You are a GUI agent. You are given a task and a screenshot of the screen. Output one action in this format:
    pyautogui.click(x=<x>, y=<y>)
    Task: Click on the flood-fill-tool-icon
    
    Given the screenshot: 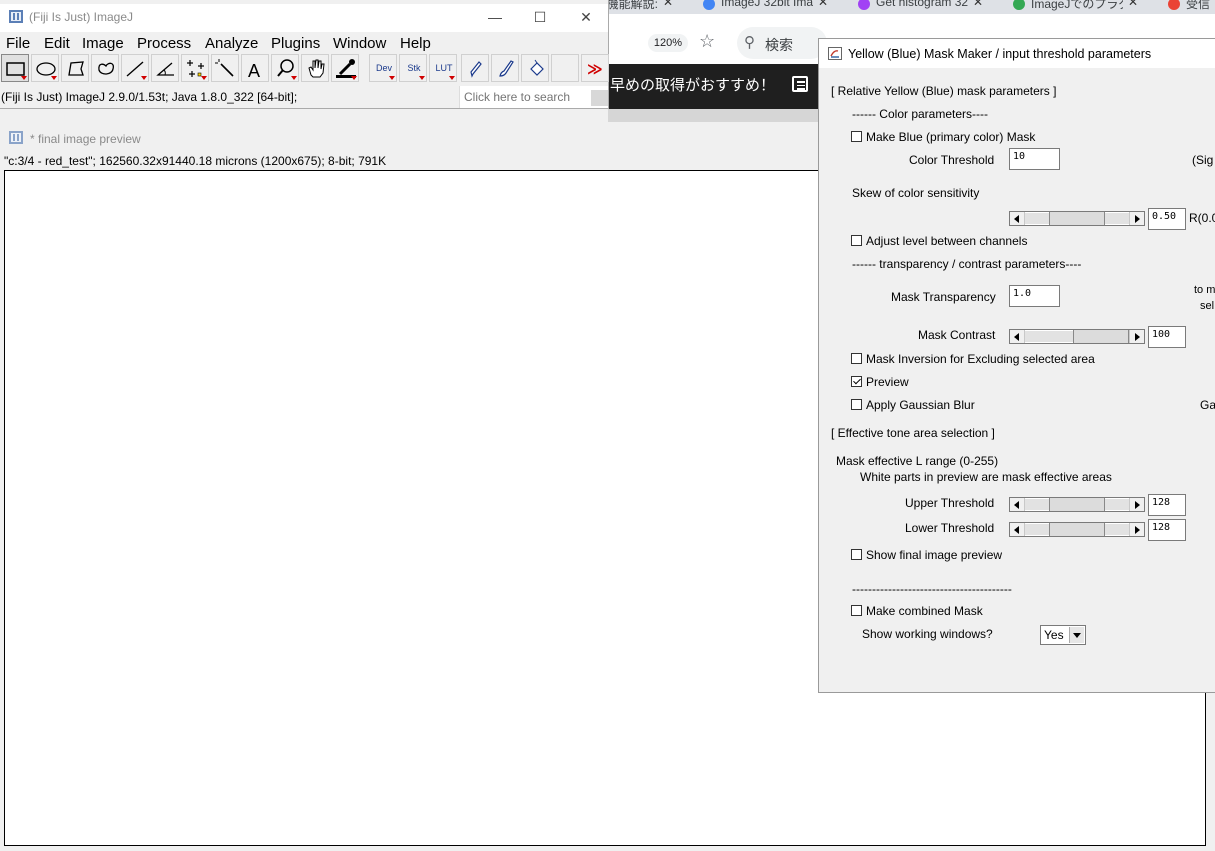 What is the action you would take?
    pyautogui.click(x=535, y=68)
    